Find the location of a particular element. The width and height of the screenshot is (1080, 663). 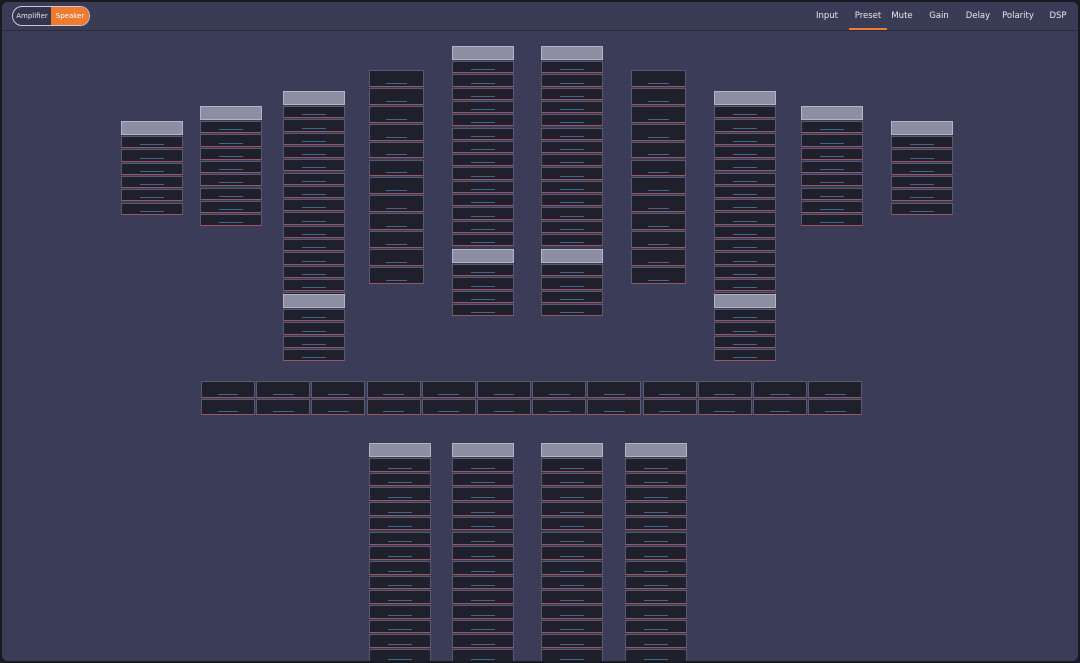

nav-mute: Mute is located at coordinates (902, 16).